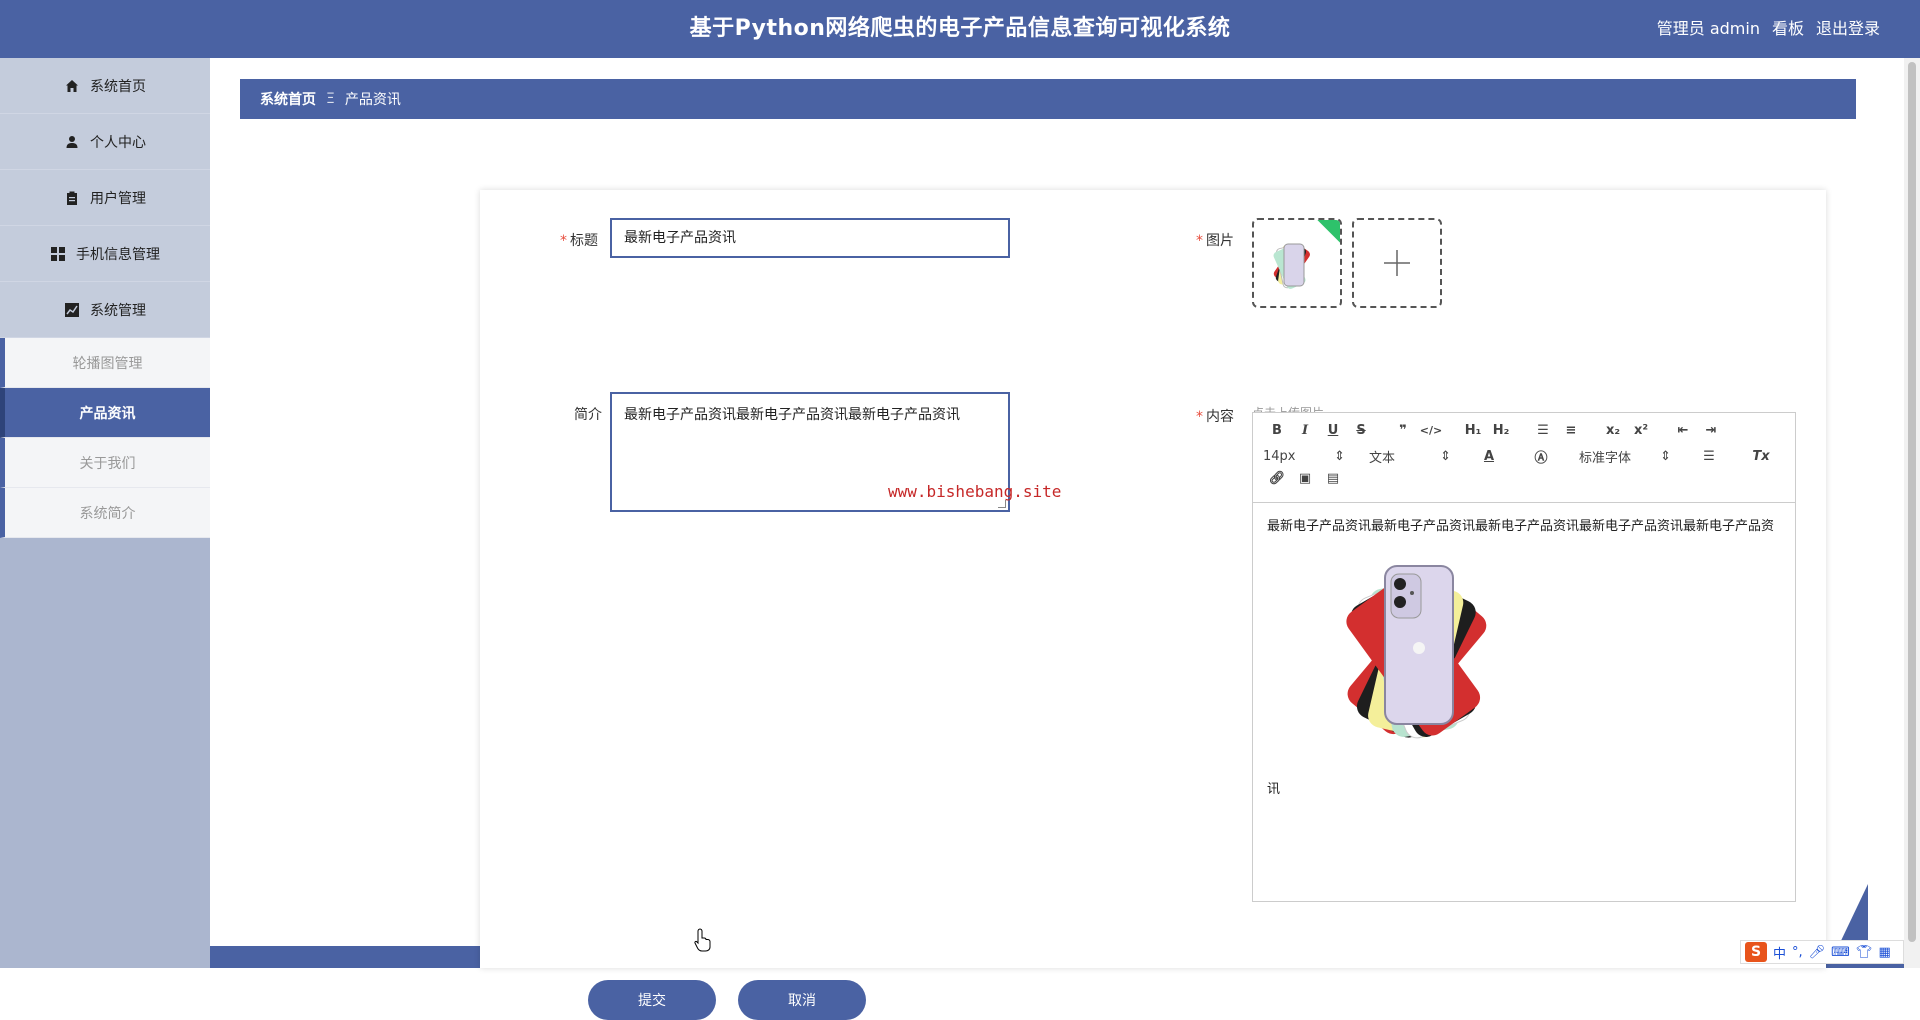  I want to click on content-label: * 内容, so click(1215, 417).